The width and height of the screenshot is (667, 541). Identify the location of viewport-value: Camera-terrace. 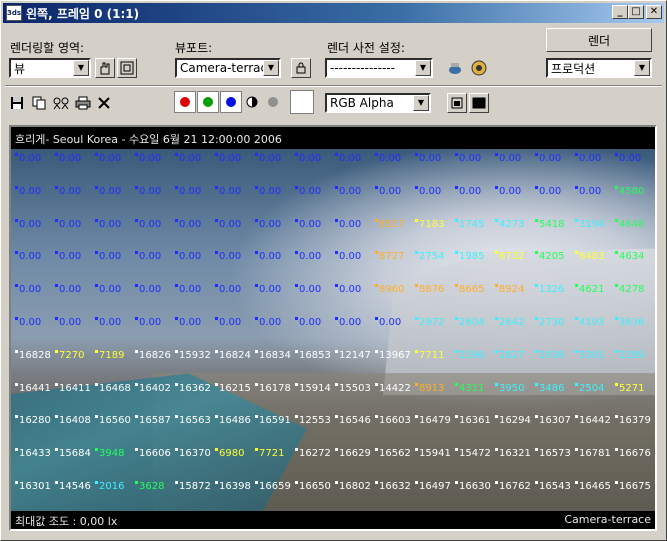
(221, 68).